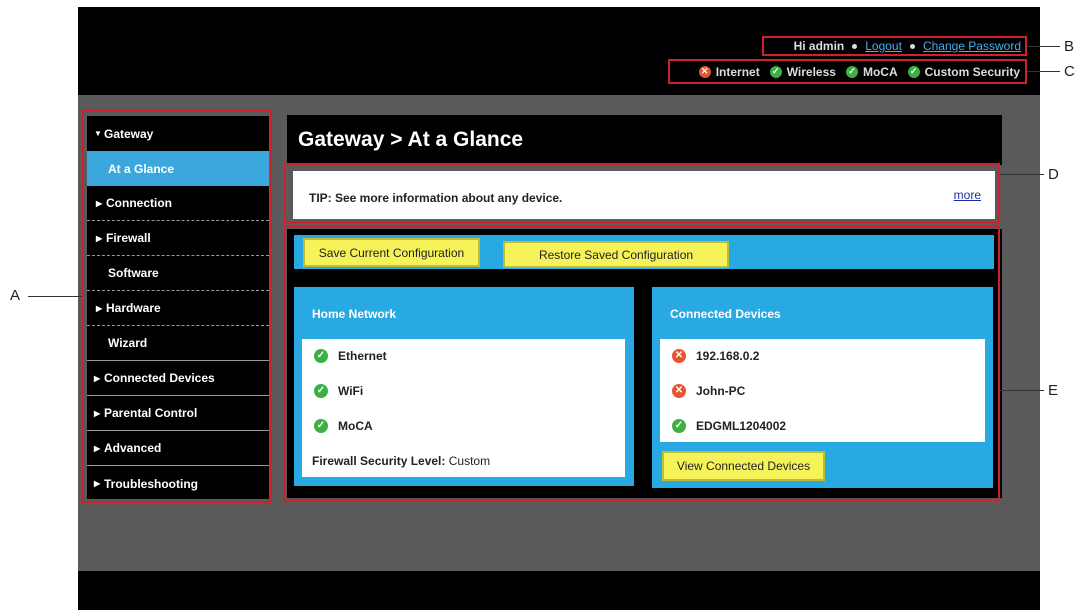 Image resolution: width=1076 pixels, height=610 pixels. Describe the element at coordinates (1022, 174) in the screenshot. I see `callout-line-d` at that location.